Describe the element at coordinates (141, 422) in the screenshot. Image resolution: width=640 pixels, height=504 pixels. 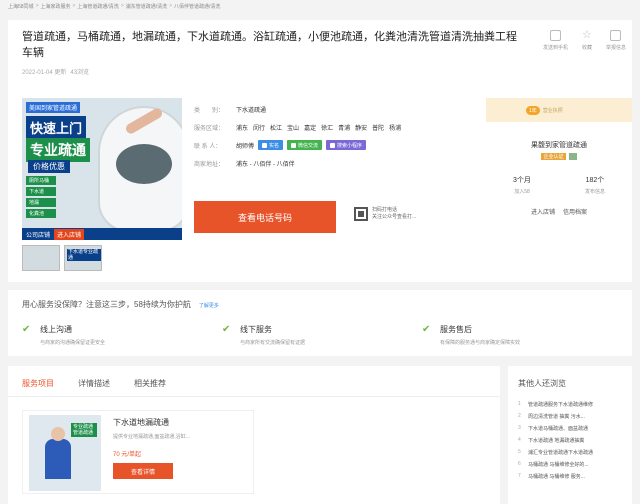
I see `service-item-title: 下水道地漏疏通` at that location.